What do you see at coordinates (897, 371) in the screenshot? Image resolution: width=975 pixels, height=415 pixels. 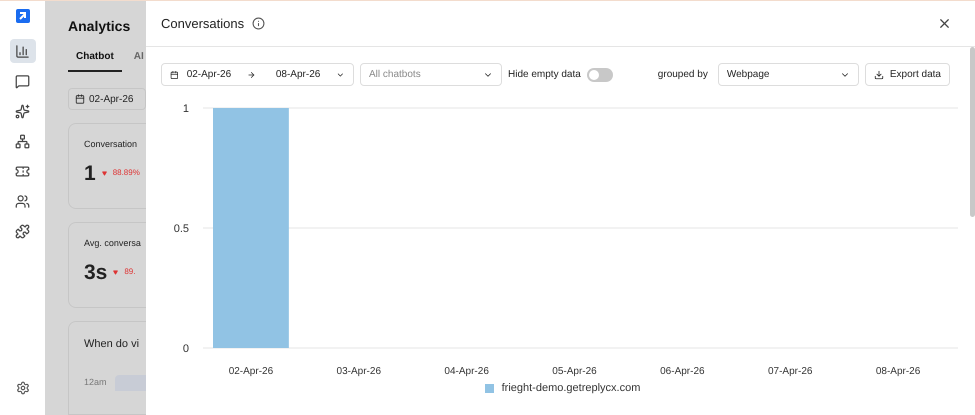 I see `axis-tick-label: 08-Apr-26` at bounding box center [897, 371].